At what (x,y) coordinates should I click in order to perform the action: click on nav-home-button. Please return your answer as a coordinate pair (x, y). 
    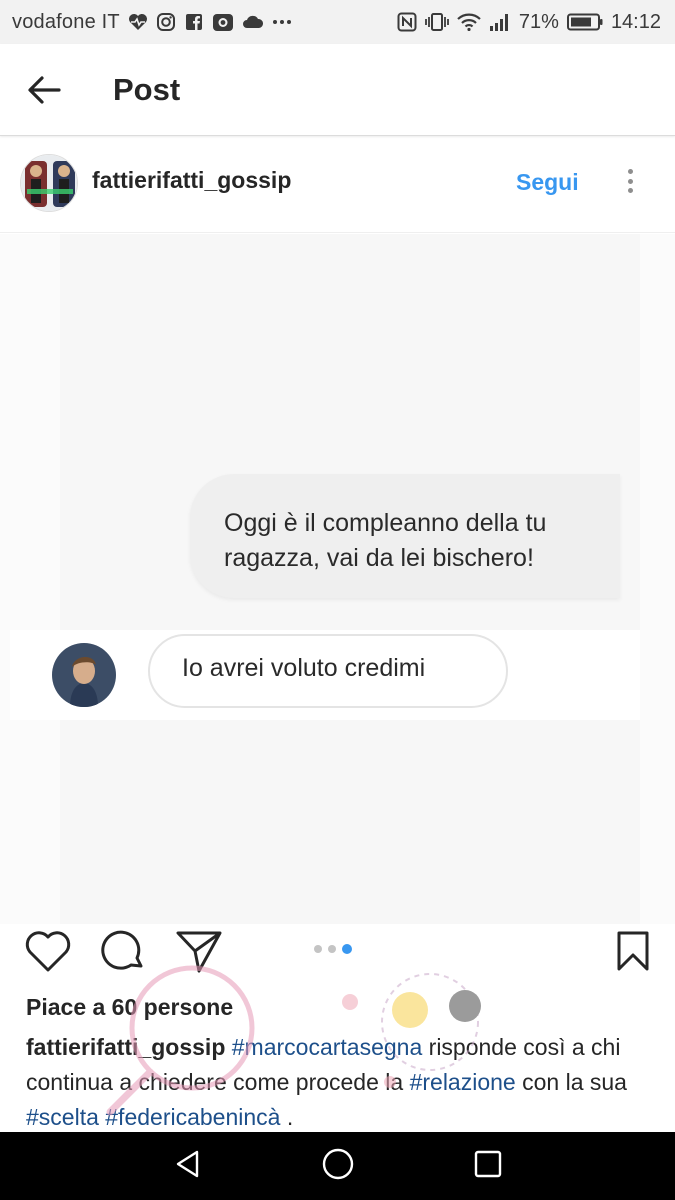
    Looking at the image, I should click on (338, 1166).